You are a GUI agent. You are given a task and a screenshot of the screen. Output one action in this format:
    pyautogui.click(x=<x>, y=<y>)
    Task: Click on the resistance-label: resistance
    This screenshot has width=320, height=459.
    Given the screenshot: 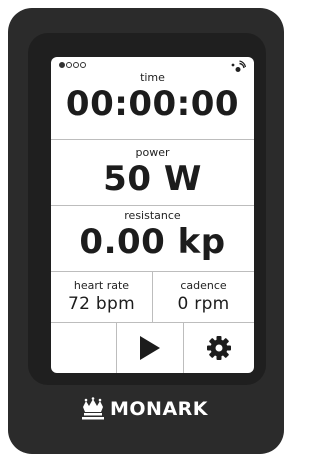 What is the action you would take?
    pyautogui.click(x=152, y=215)
    